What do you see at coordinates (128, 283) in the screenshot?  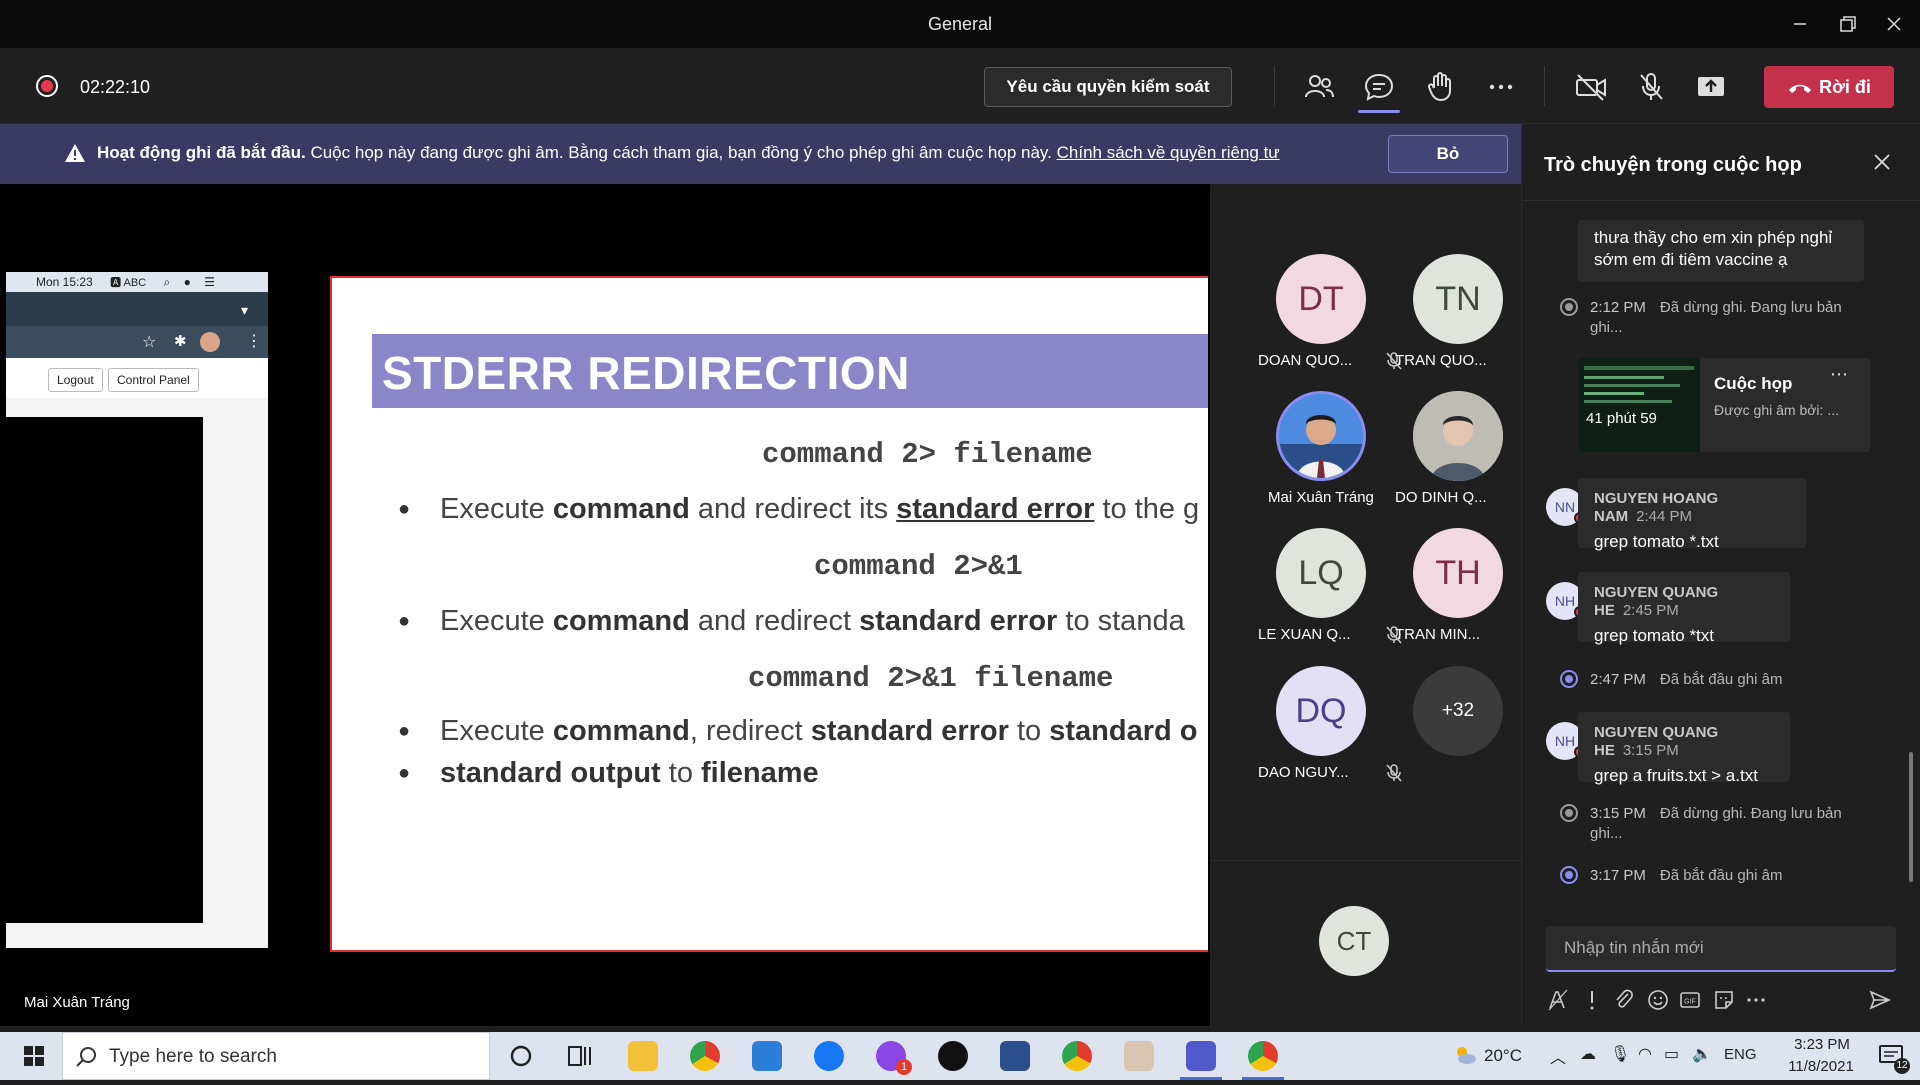 I see `input-source-icon: 🅰 ABC` at bounding box center [128, 283].